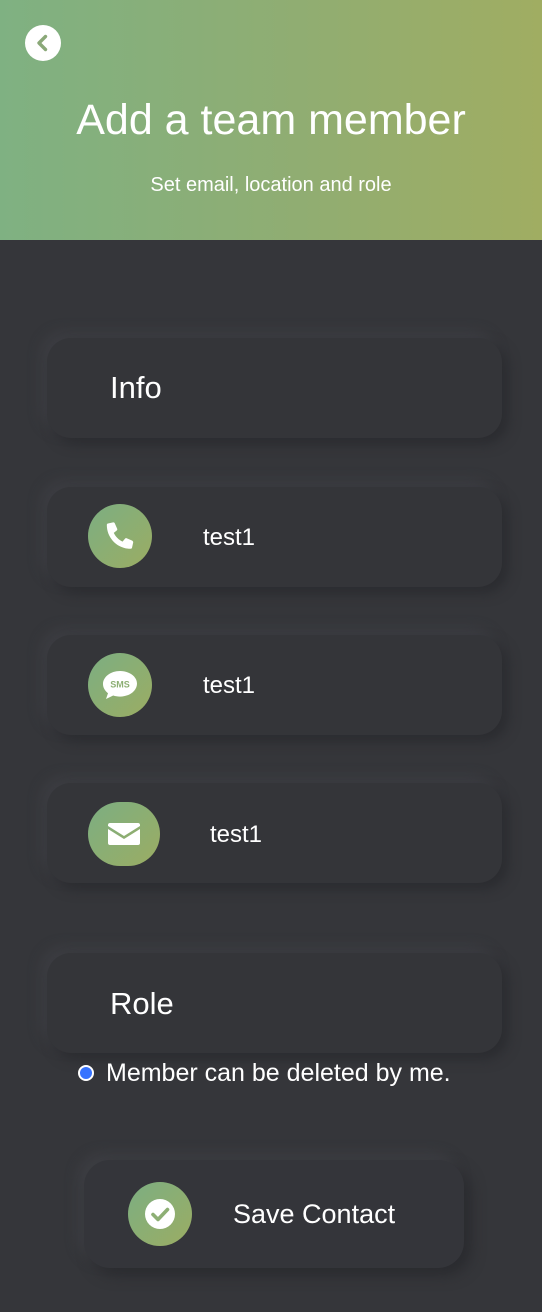  I want to click on svg-text: SMS, so click(120, 685).